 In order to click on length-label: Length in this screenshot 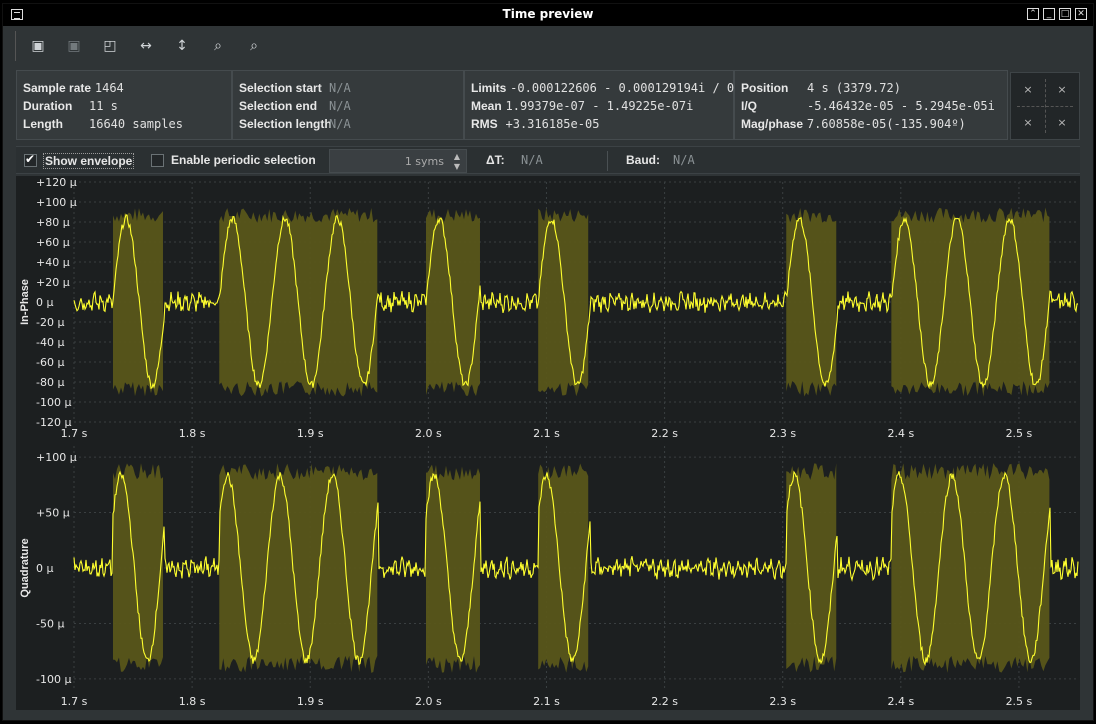, I will do `click(43, 124)`.